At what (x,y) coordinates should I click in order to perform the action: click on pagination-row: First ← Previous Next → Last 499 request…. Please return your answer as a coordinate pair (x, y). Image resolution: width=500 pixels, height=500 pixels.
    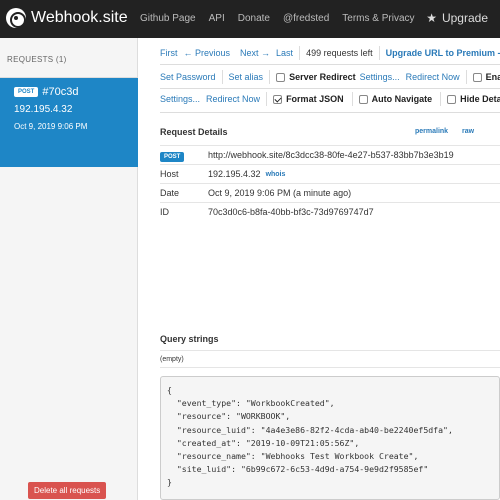
    Looking at the image, I should click on (330, 53).